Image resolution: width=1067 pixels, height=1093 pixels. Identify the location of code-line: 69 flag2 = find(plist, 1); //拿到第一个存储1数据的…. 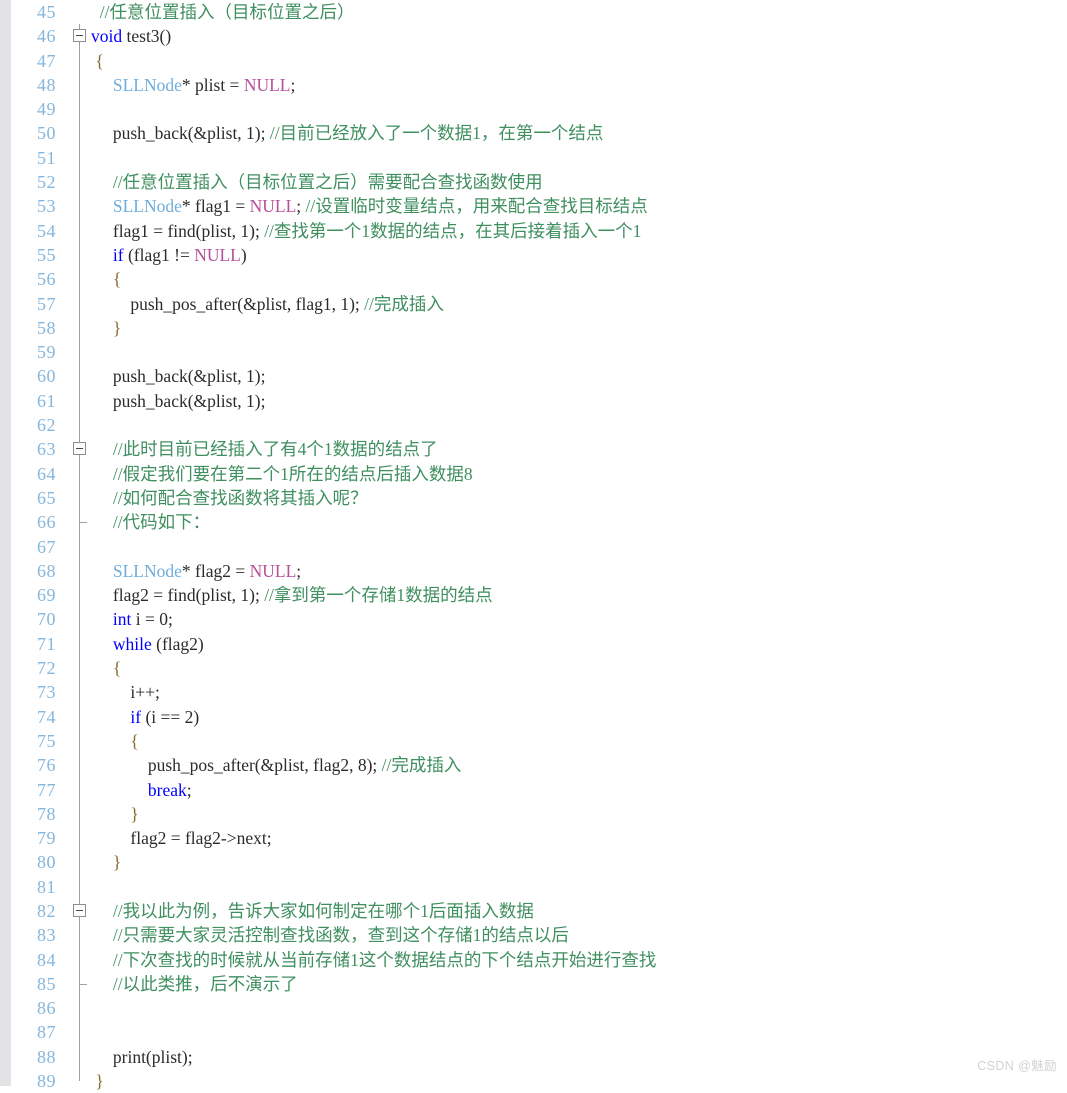
(539, 595).